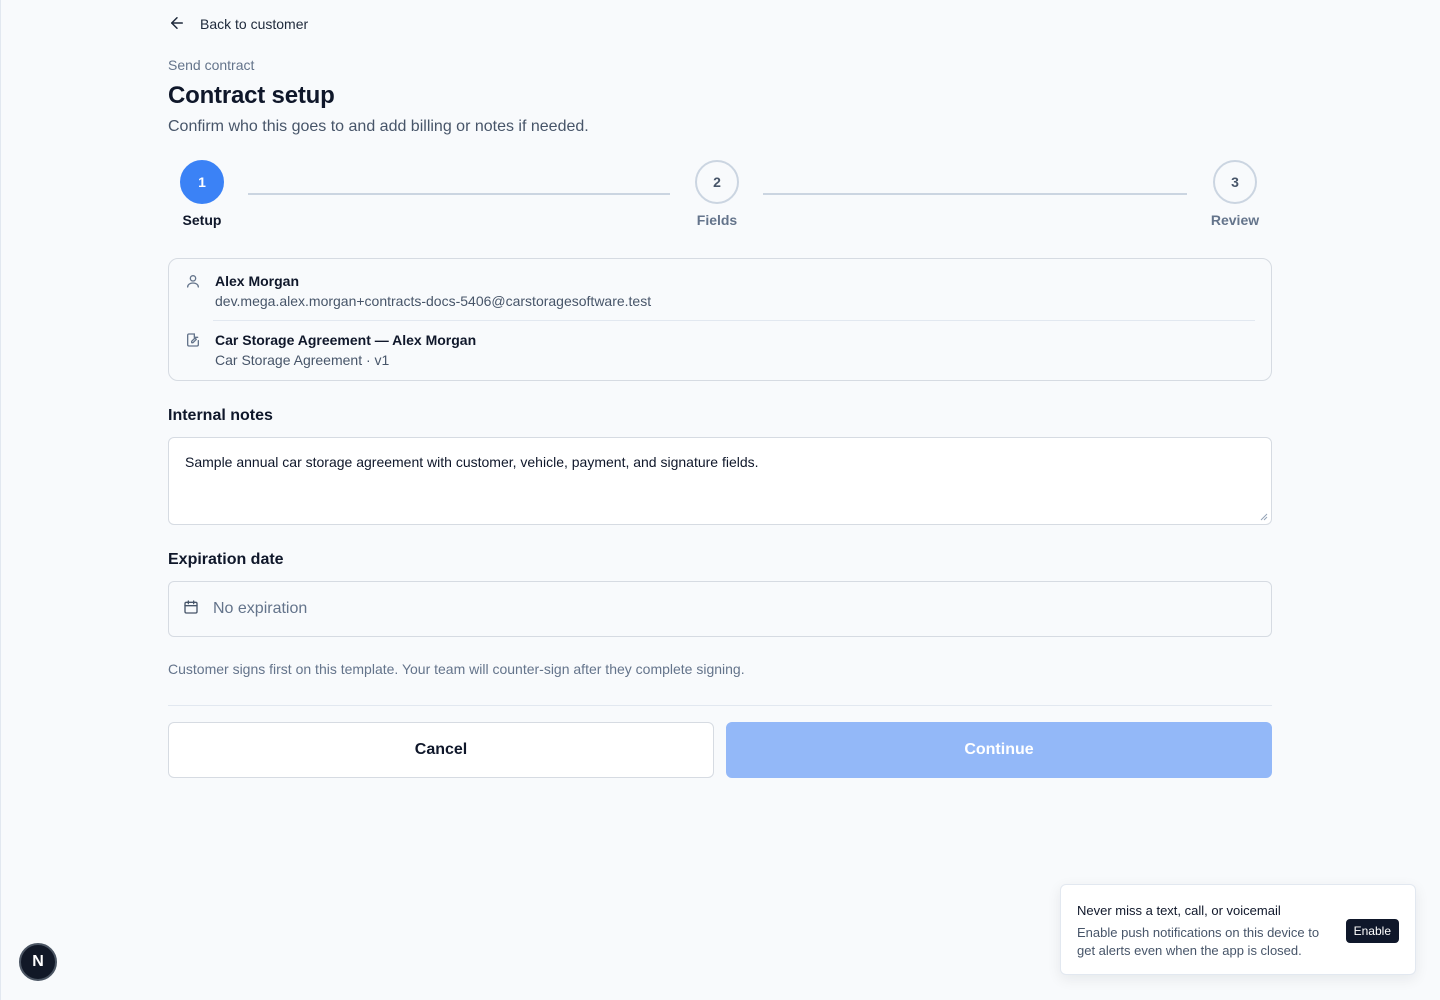 The width and height of the screenshot is (1440, 1000). Describe the element at coordinates (202, 182) in the screenshot. I see `step-number: 1` at that location.